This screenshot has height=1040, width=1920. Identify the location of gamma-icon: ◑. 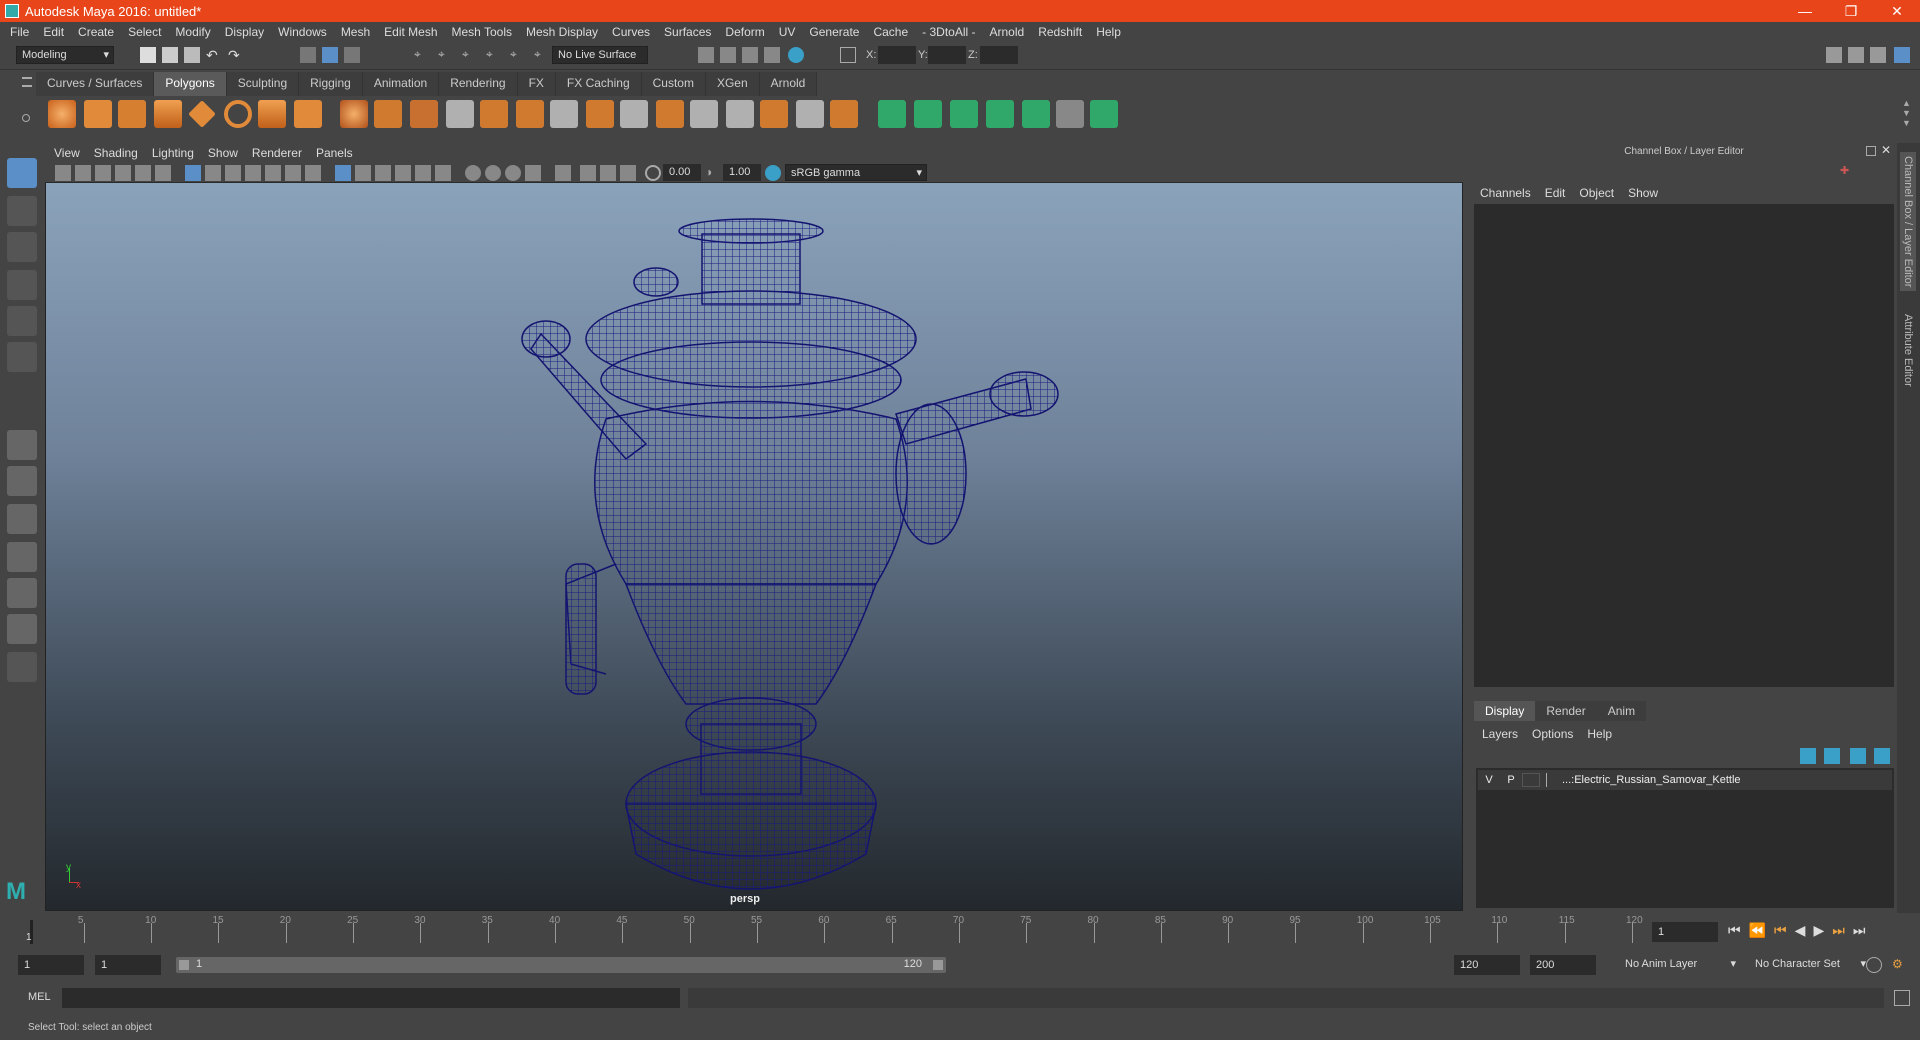
(713, 173).